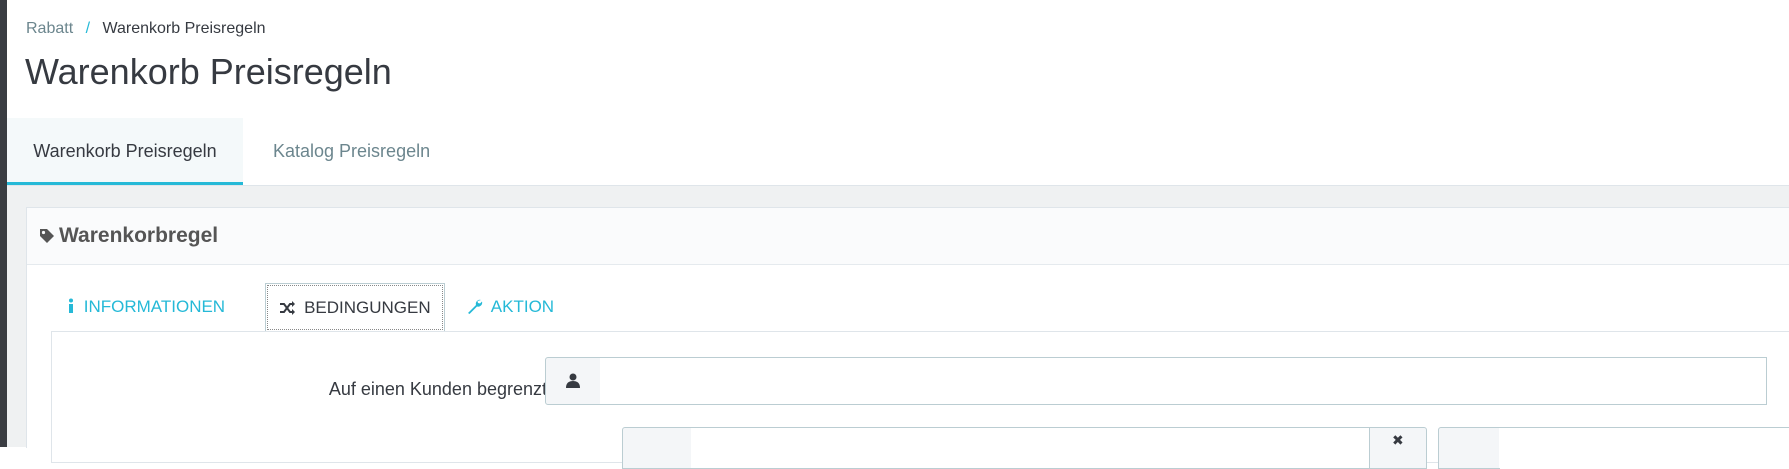 The image size is (1789, 469). Describe the element at coordinates (1469, 448) in the screenshot. I see `date-to-addon` at that location.